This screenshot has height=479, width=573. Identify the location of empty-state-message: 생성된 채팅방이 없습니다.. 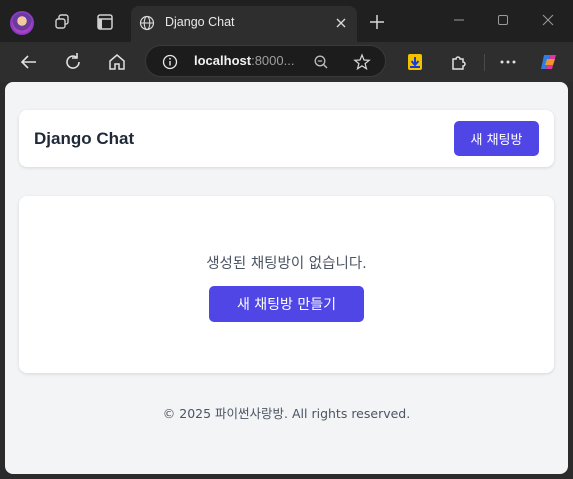
(286, 264).